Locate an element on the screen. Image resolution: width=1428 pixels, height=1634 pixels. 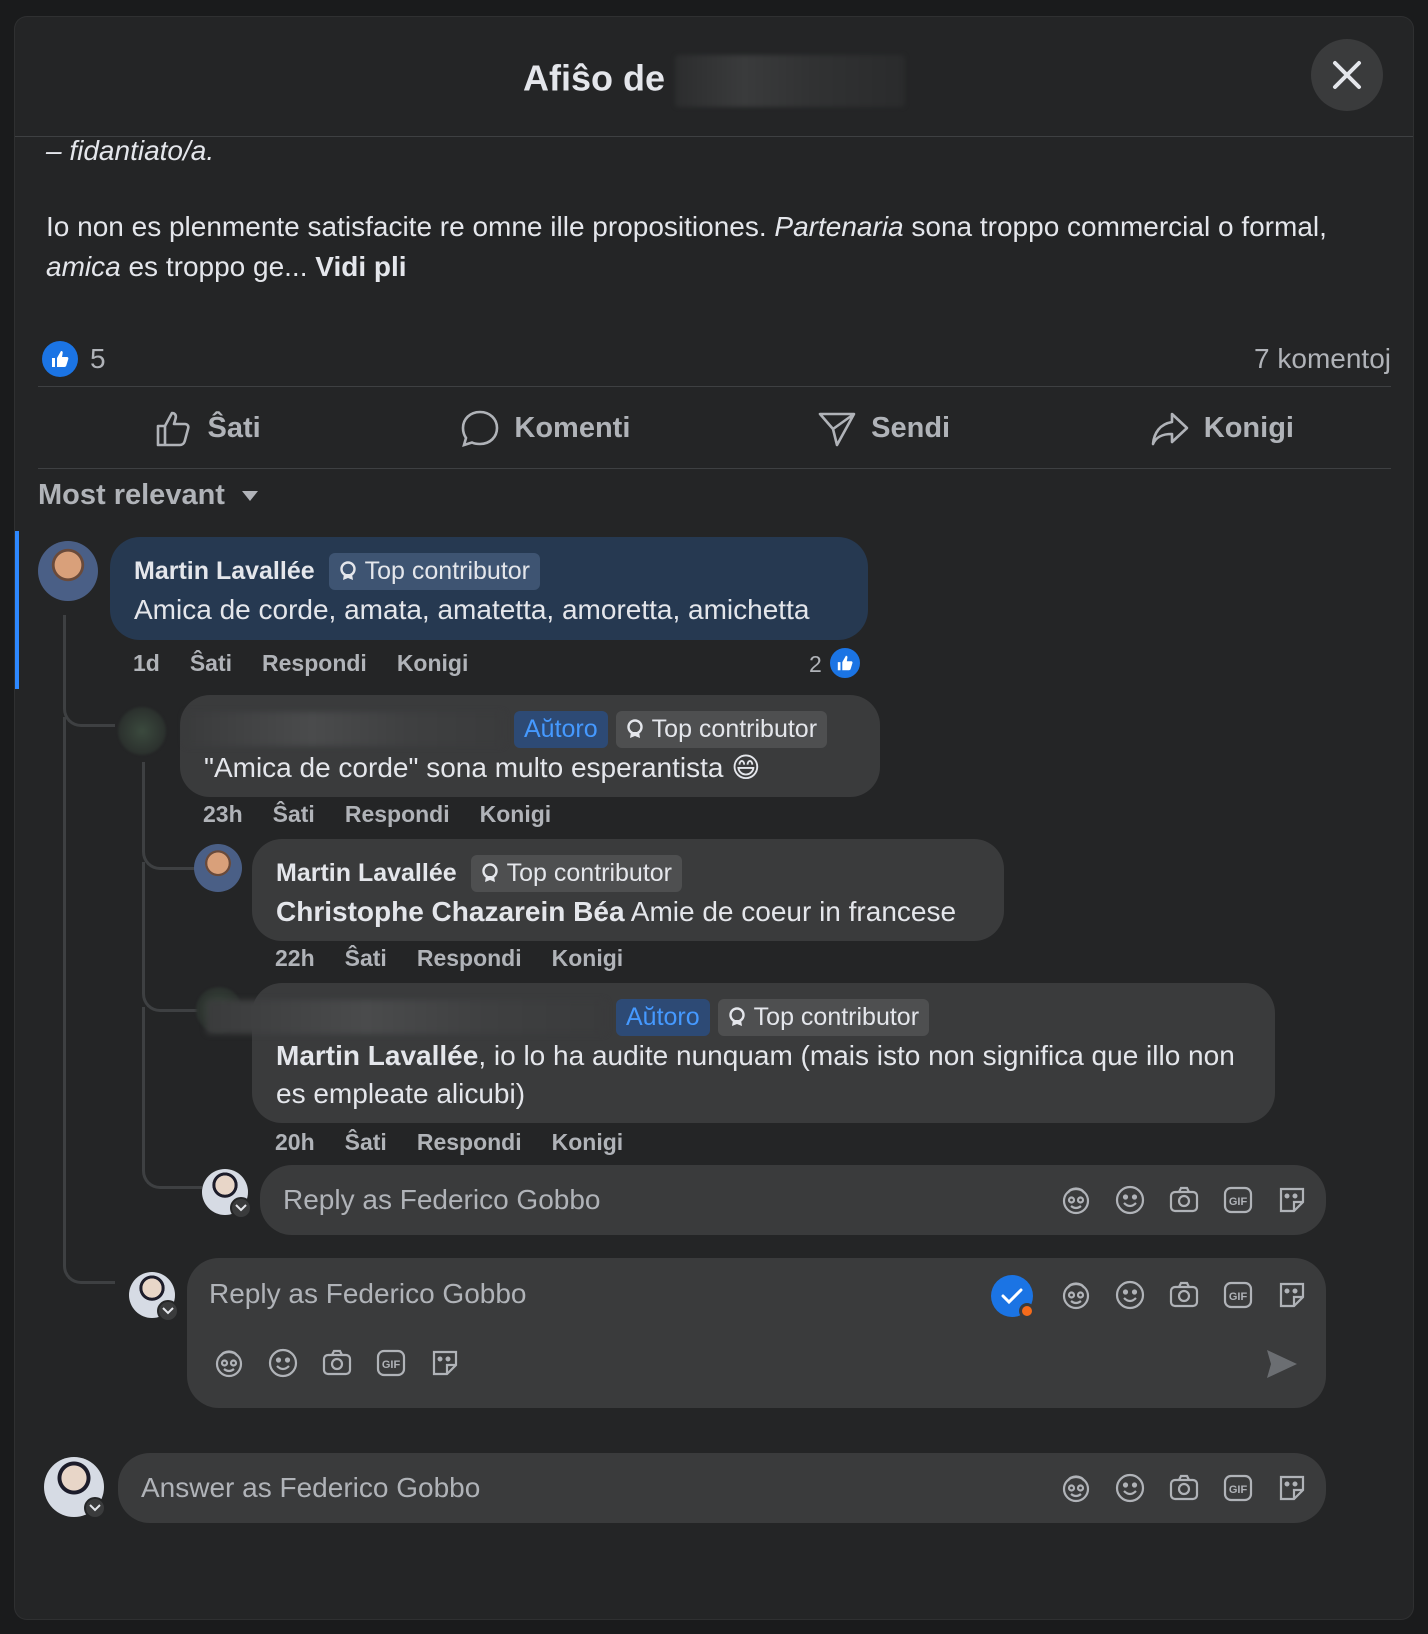
post-actions: Ŝati Komenti Sendi Konigi is located at coordinates (714, 429).